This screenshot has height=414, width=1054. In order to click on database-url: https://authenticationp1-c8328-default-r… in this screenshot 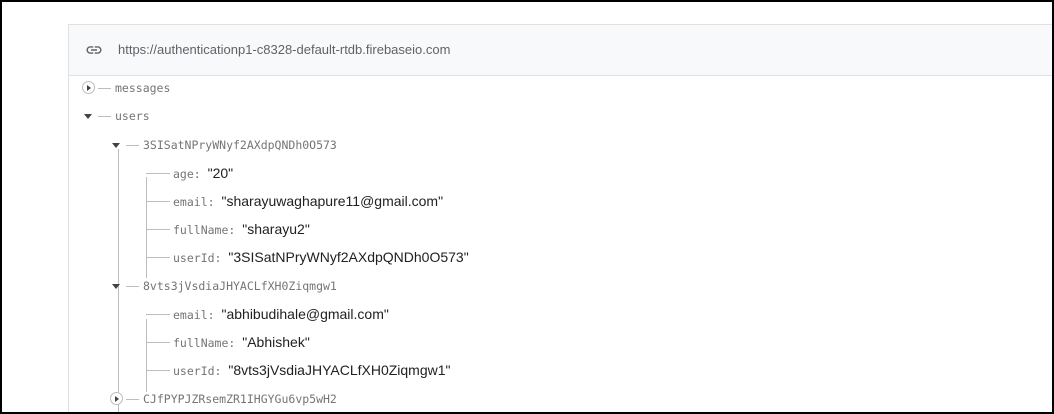, I will do `click(284, 49)`.